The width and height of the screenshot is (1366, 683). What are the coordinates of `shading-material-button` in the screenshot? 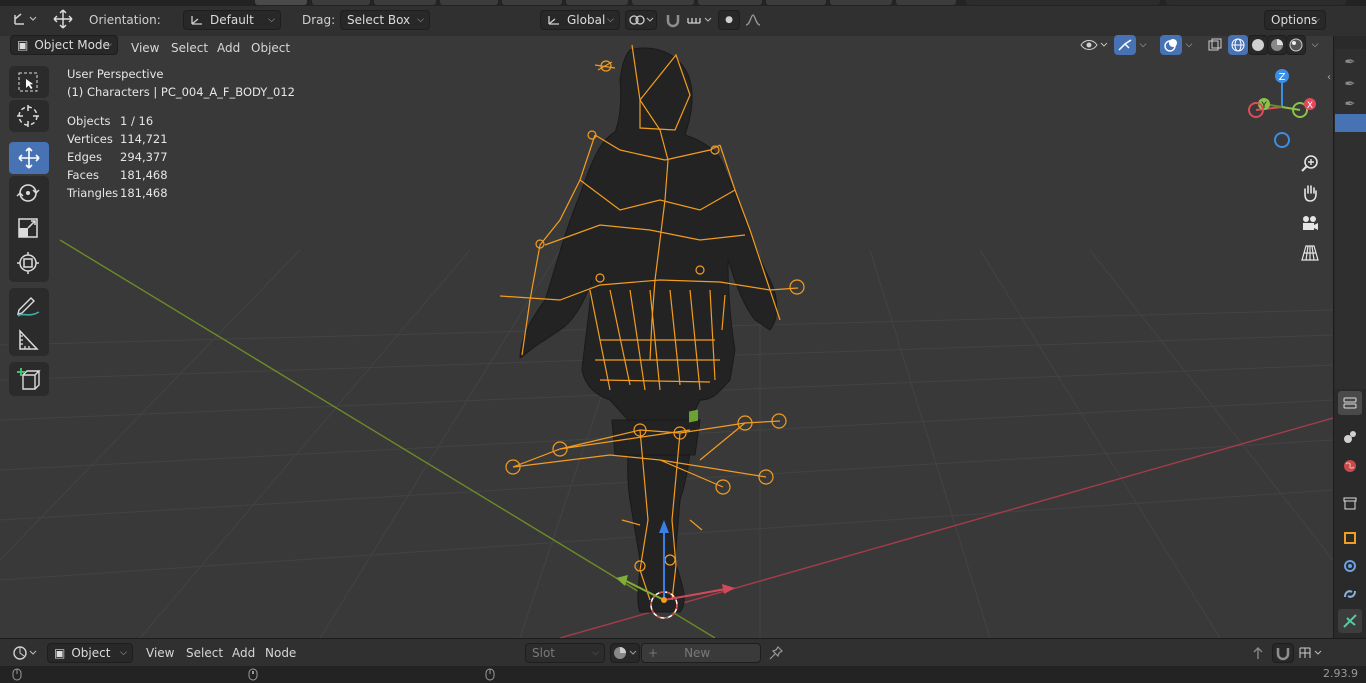 It's located at (1277, 45).